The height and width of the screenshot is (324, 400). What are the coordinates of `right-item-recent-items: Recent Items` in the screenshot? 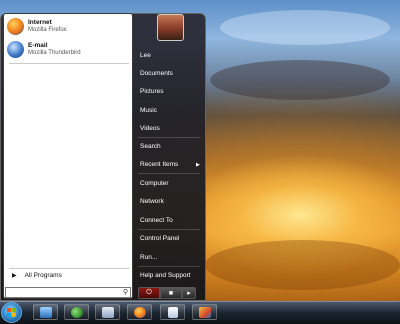 It's located at (159, 165).